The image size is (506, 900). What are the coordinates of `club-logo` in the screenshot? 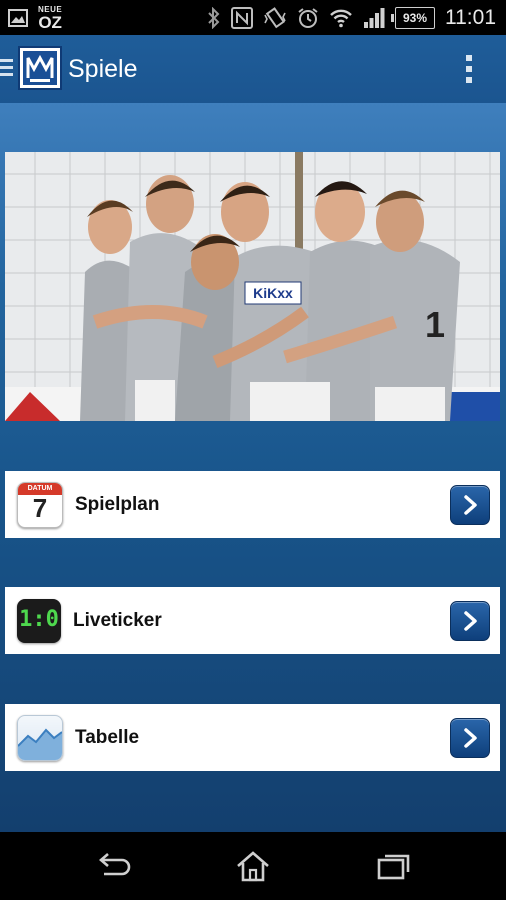 It's located at (40, 68).